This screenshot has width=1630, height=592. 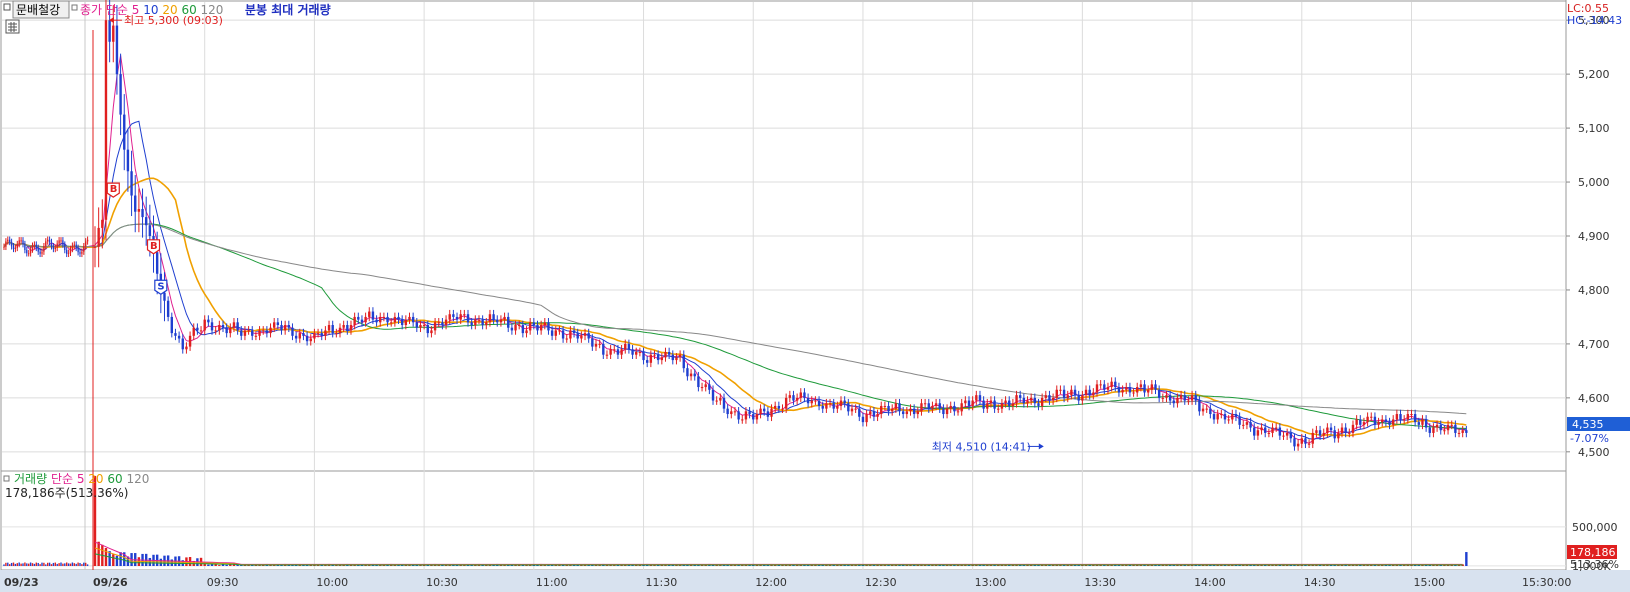 I want to click on time-tick-label: 09/23, so click(x=21, y=582).